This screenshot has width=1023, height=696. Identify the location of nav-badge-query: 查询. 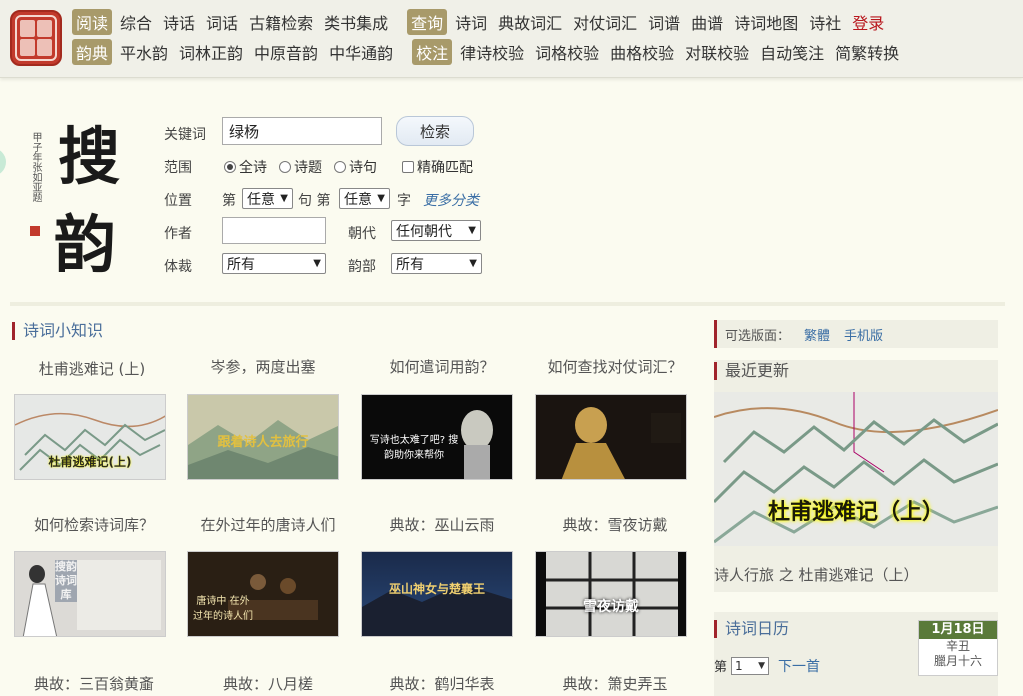
(427, 22).